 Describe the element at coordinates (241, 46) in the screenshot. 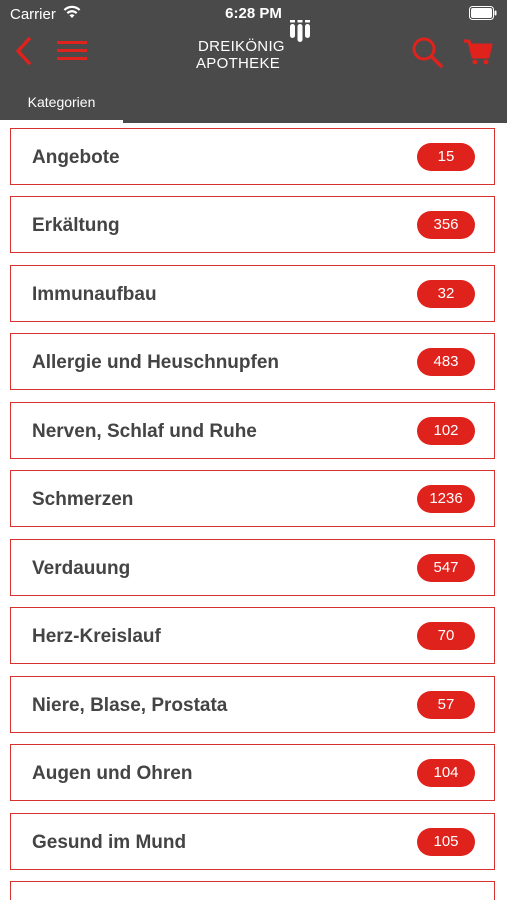

I see `logo-text-line1: DREIKÖNIG` at that location.